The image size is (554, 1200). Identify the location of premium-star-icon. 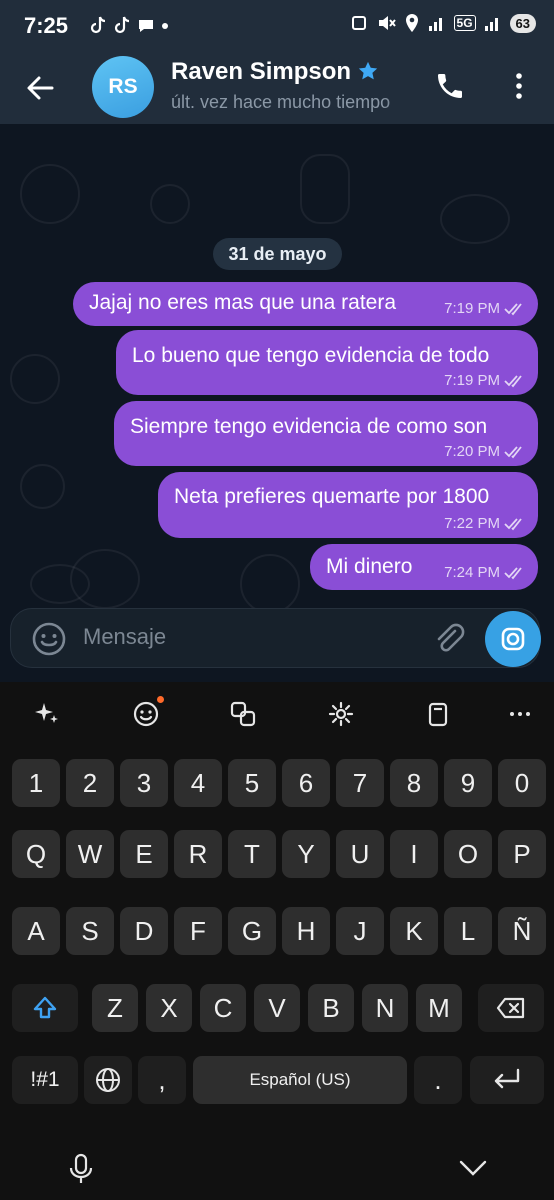
(368, 70).